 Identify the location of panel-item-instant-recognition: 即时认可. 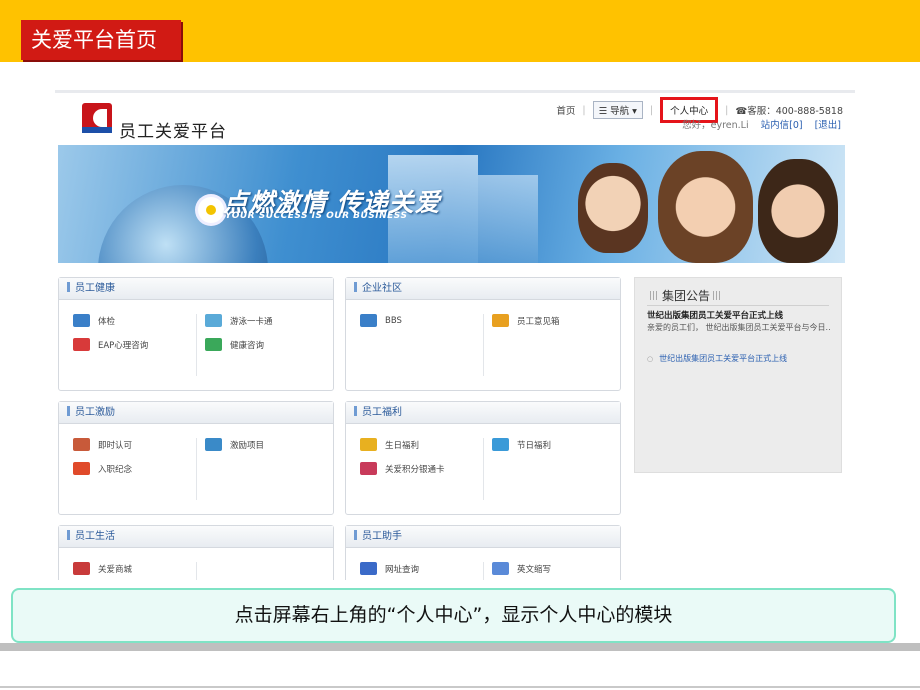
(102, 444).